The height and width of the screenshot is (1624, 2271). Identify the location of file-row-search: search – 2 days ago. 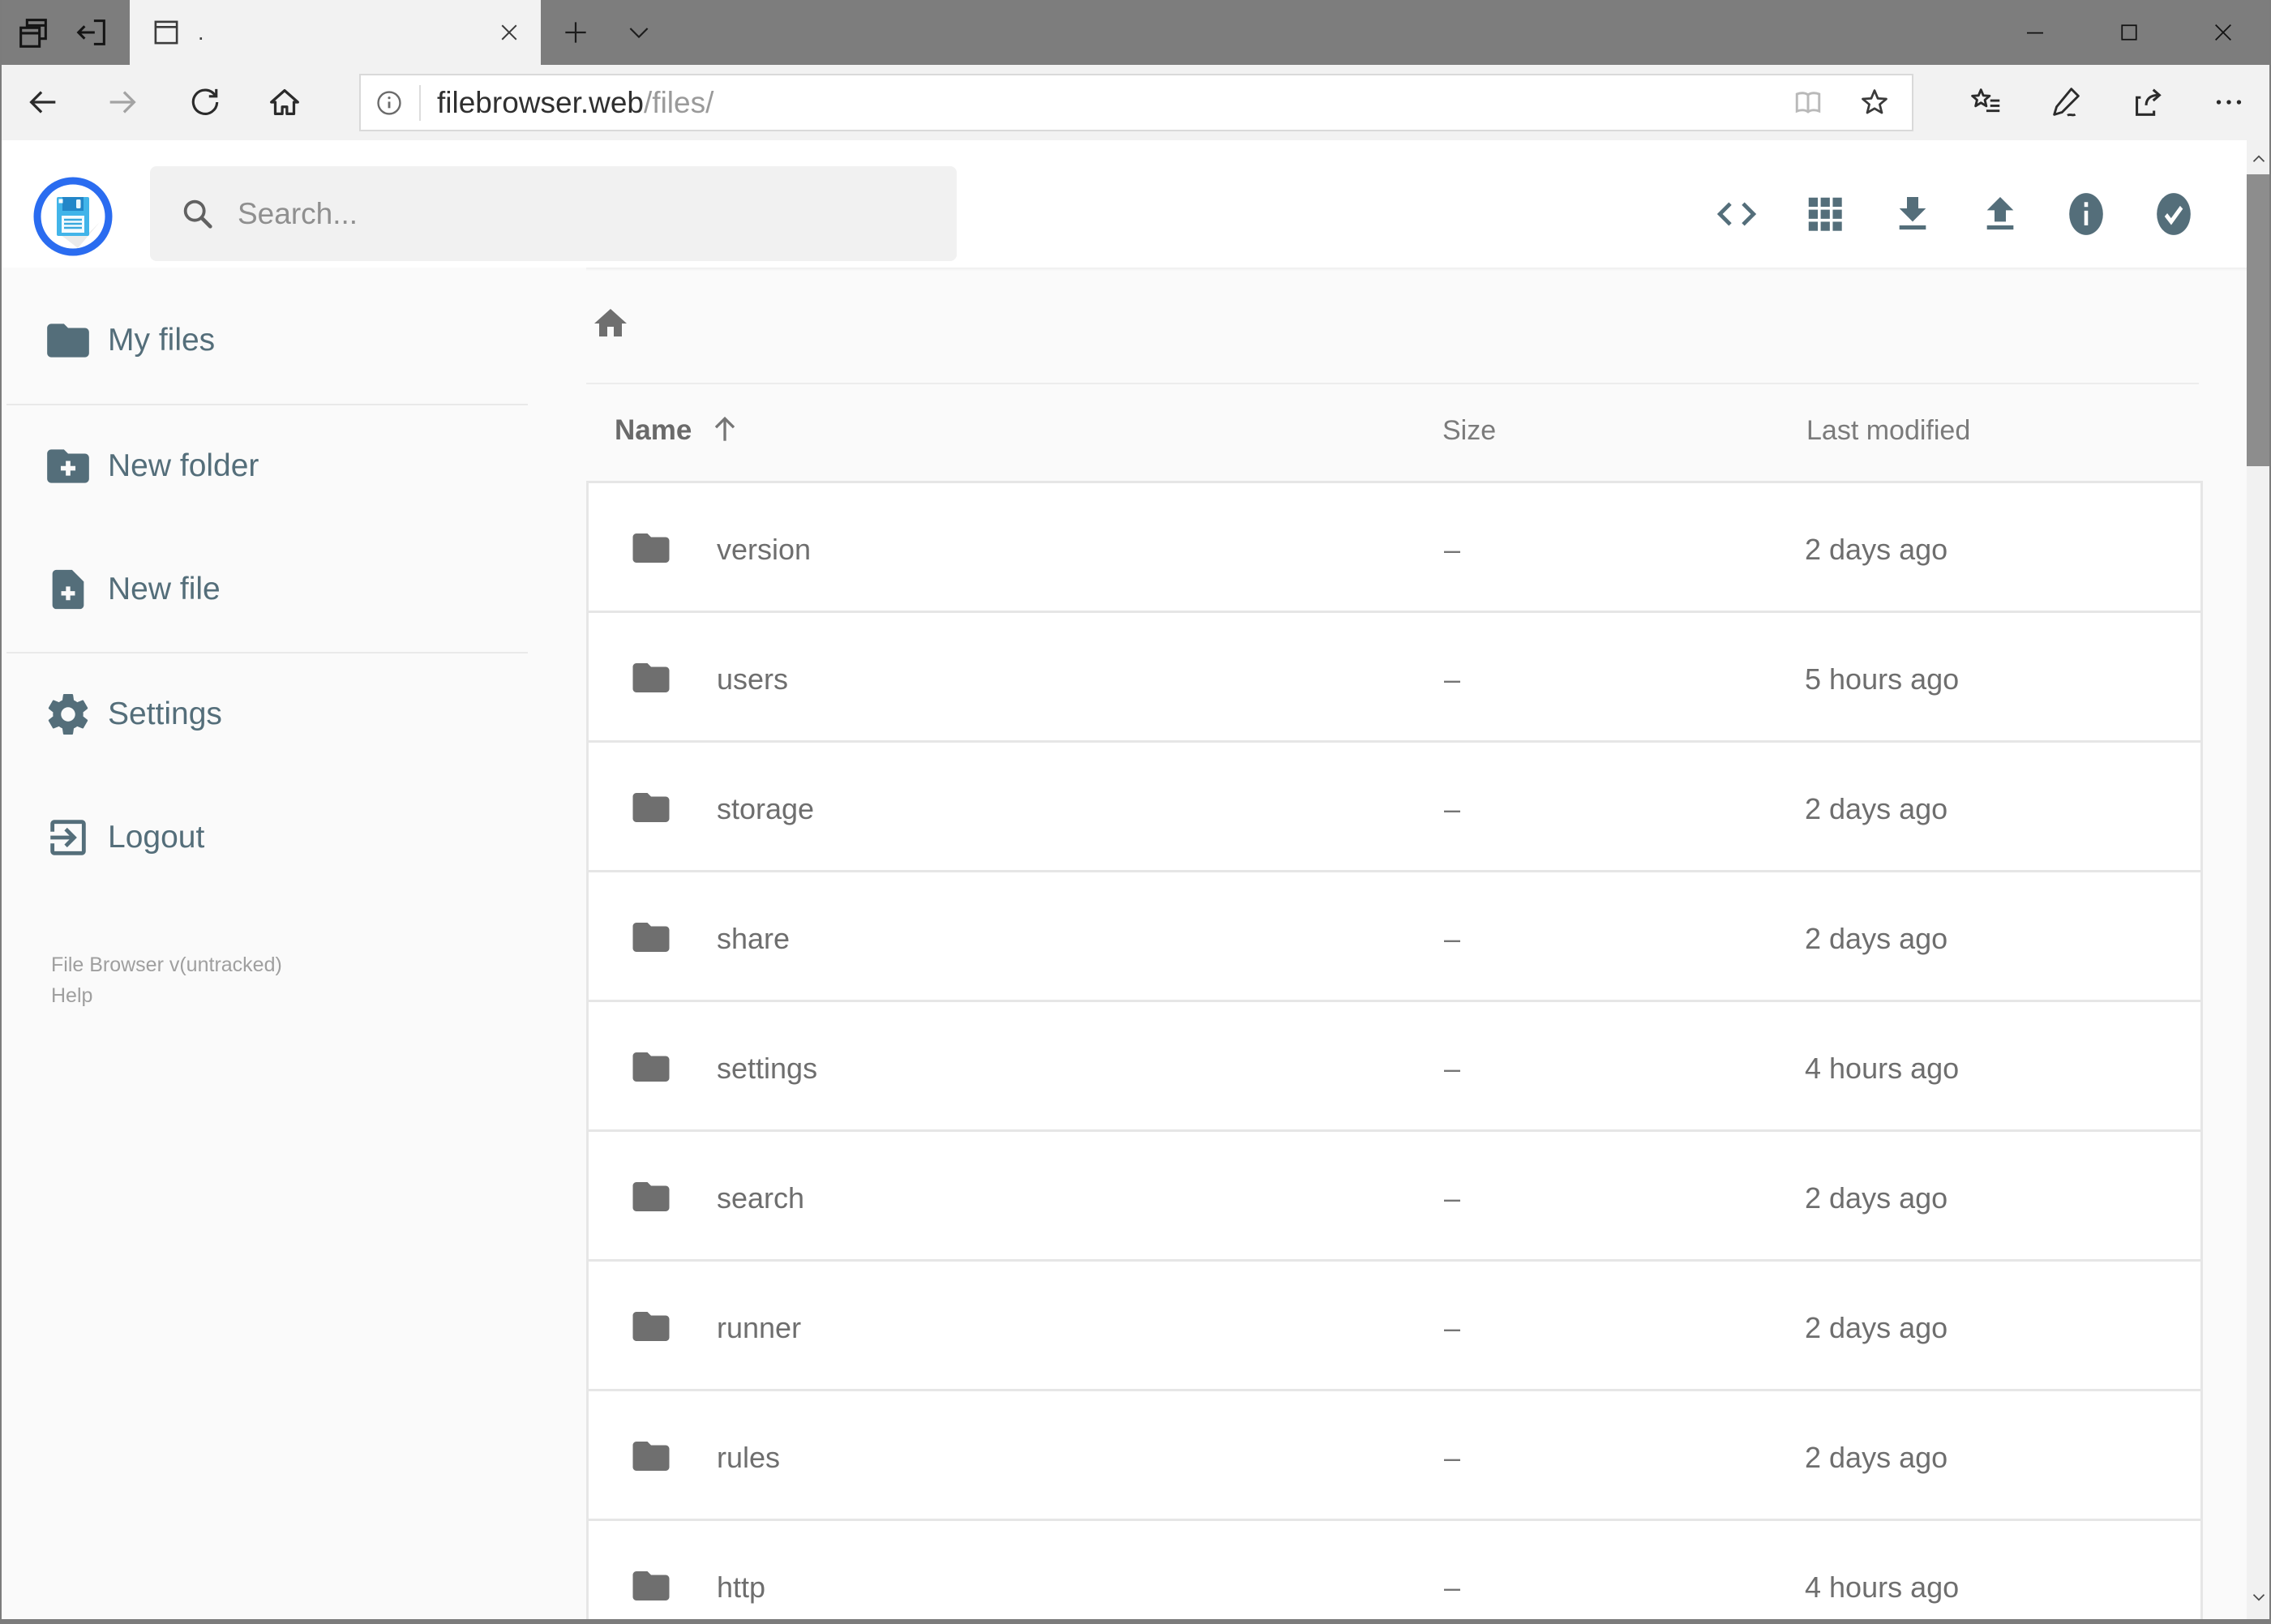
(1395, 1197).